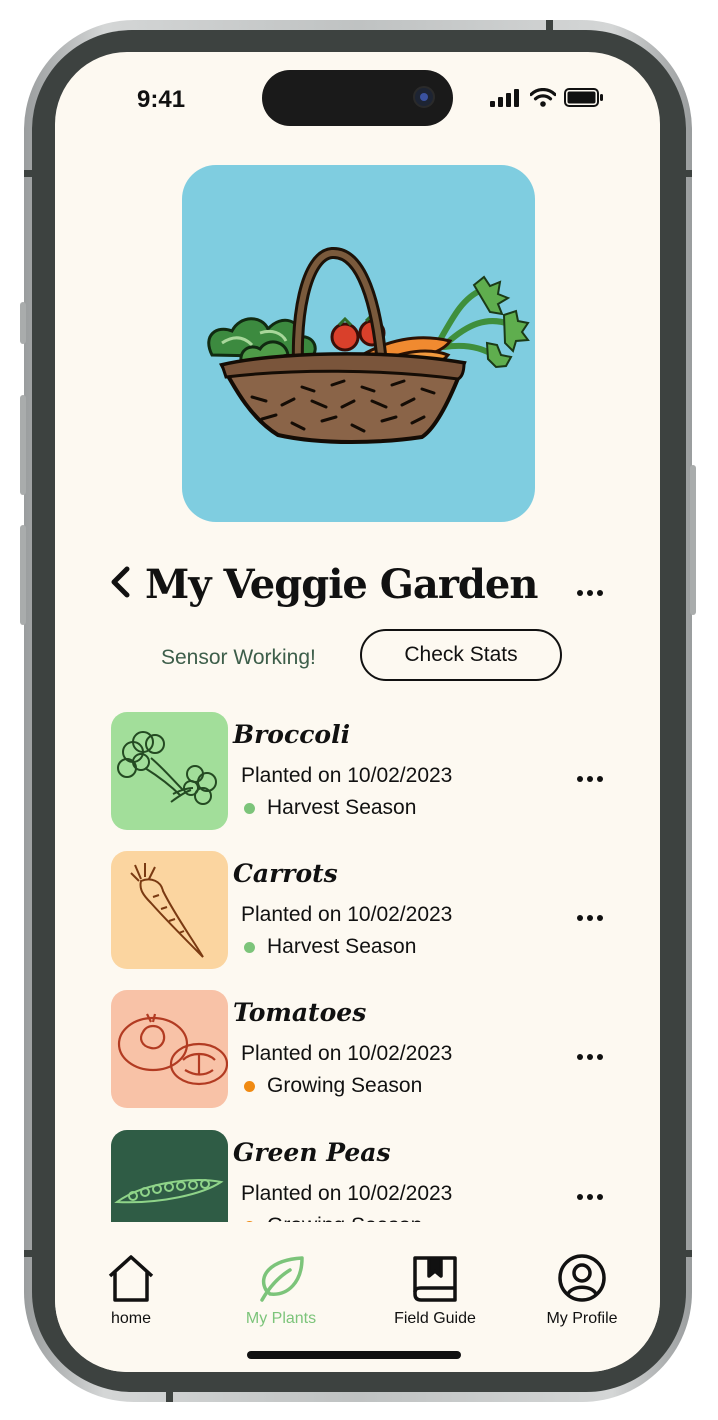 The height and width of the screenshot is (1420, 718). What do you see at coordinates (435, 1318) in the screenshot?
I see `nav-field-guide-label: Field Guide` at bounding box center [435, 1318].